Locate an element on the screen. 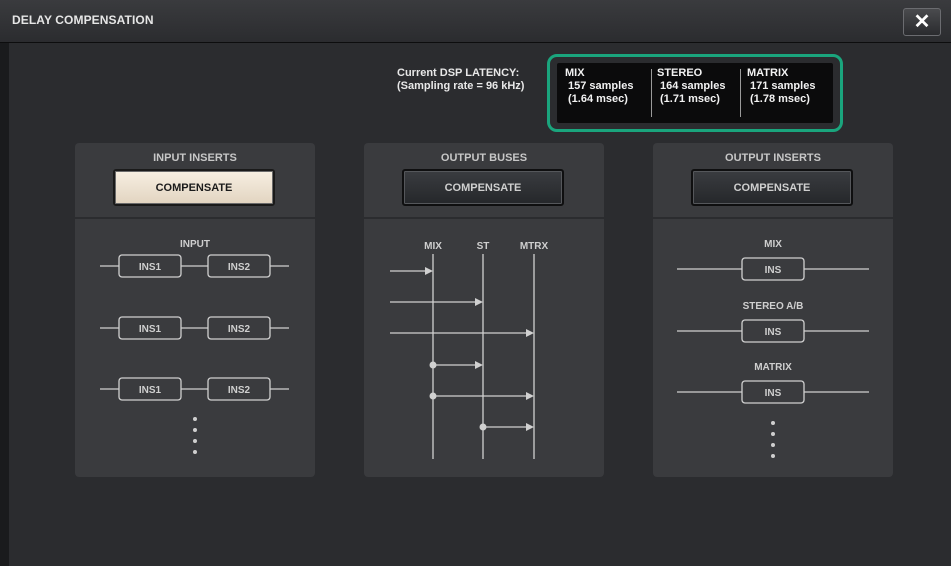  input-inserts-diagram: INPUT INS1 INS2 INS1 INS2 INS1 INS2 is located at coordinates (194, 346).